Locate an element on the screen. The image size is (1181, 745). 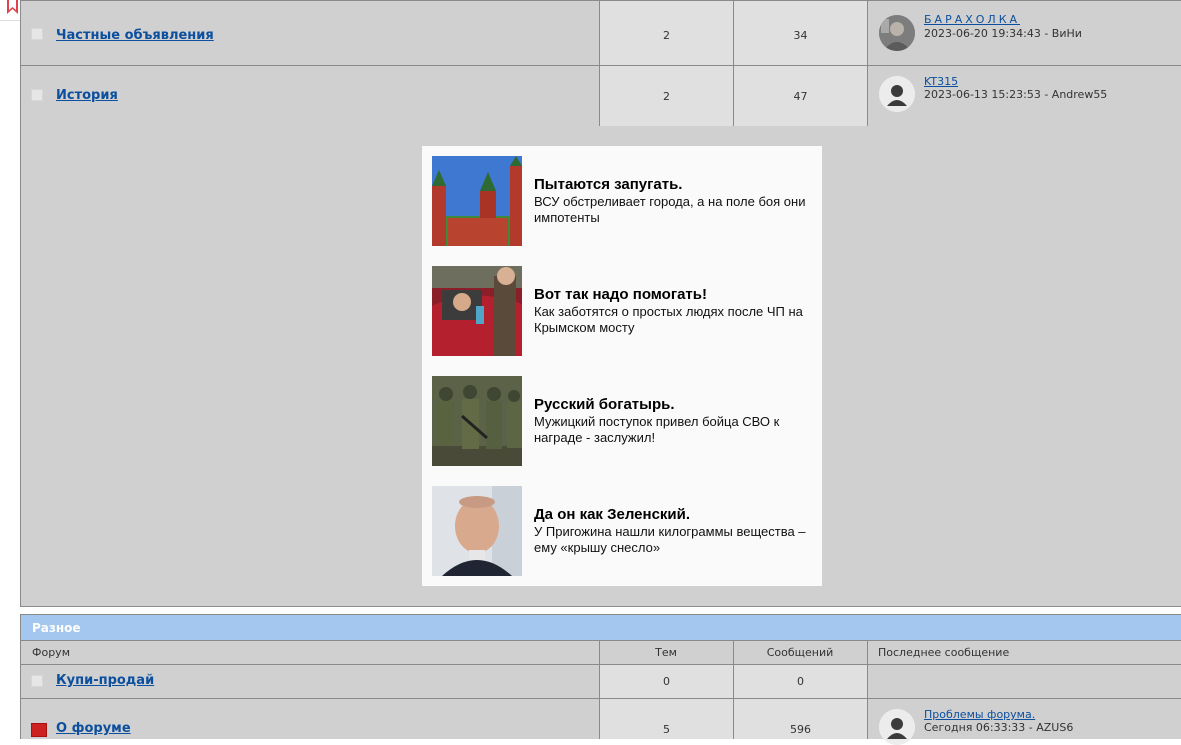
last-post-cell: KT315 2023-06-13 15:23:53 - Andrew55 is located at coordinates (1024, 96).